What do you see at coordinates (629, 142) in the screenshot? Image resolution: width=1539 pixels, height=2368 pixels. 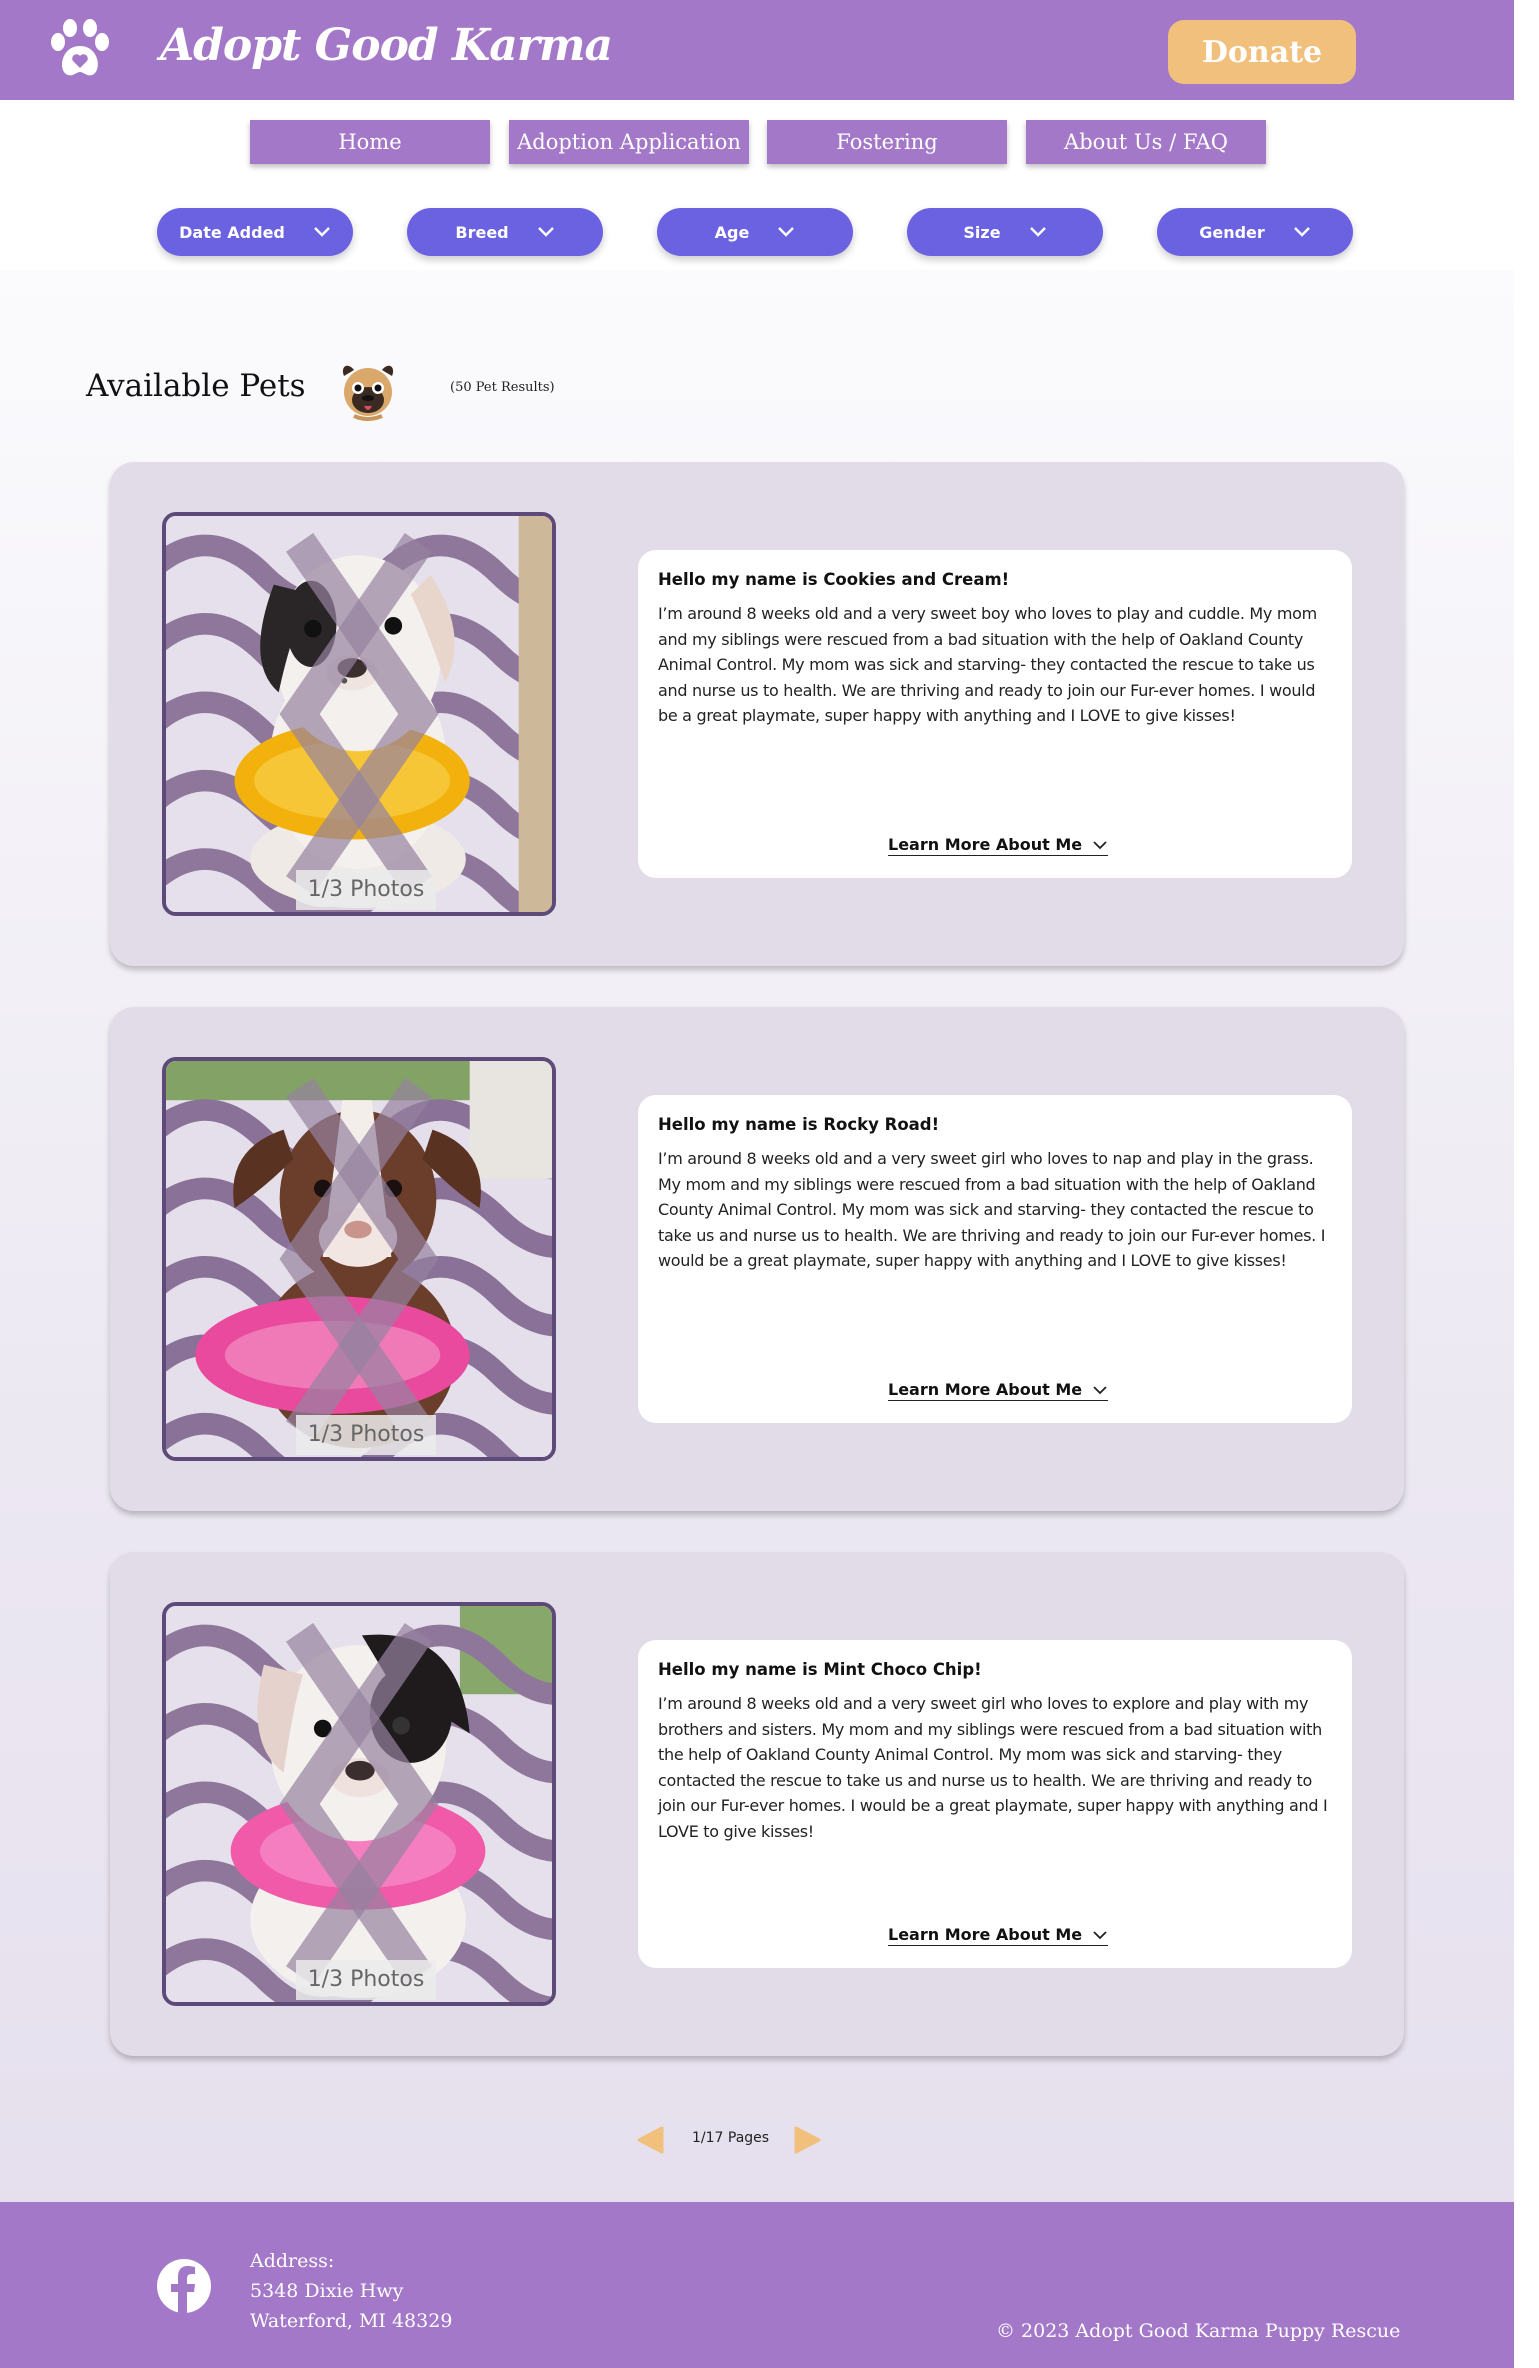 I see `nav-adoption-application: Adoption Application` at bounding box center [629, 142].